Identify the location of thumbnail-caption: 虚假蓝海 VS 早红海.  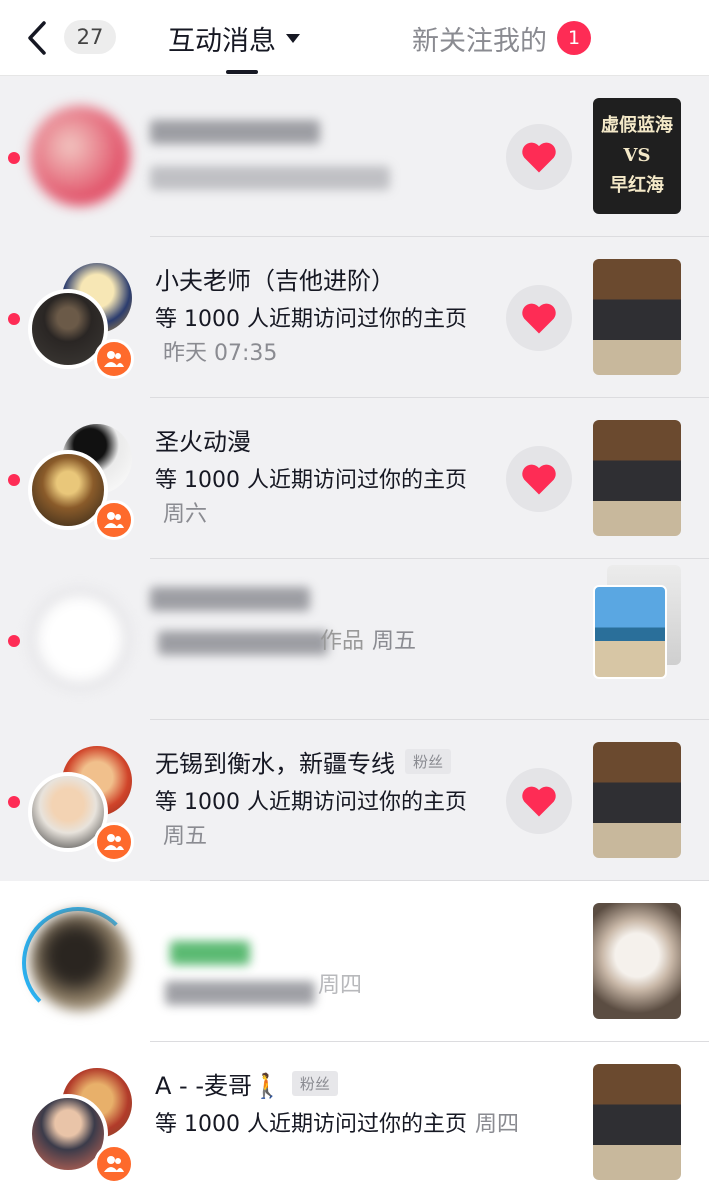
(637, 156).